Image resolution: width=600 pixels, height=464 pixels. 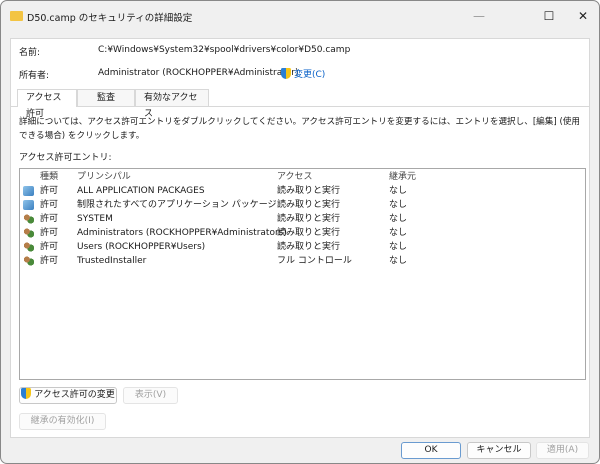 I want to click on tab-permissions: アクセス許可, so click(x=47, y=104).